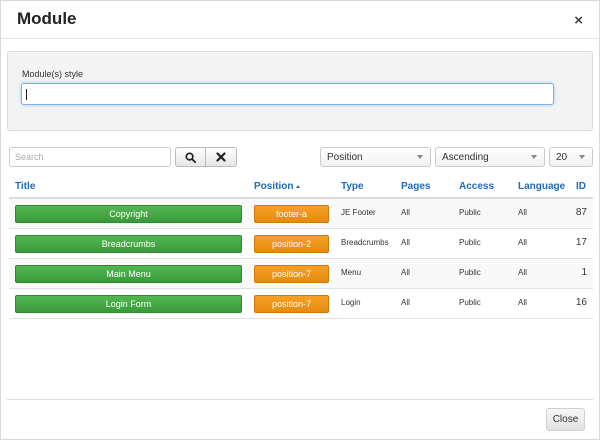 The image size is (600, 440). I want to click on module-title-button: Breadcrumbs, so click(128, 244).